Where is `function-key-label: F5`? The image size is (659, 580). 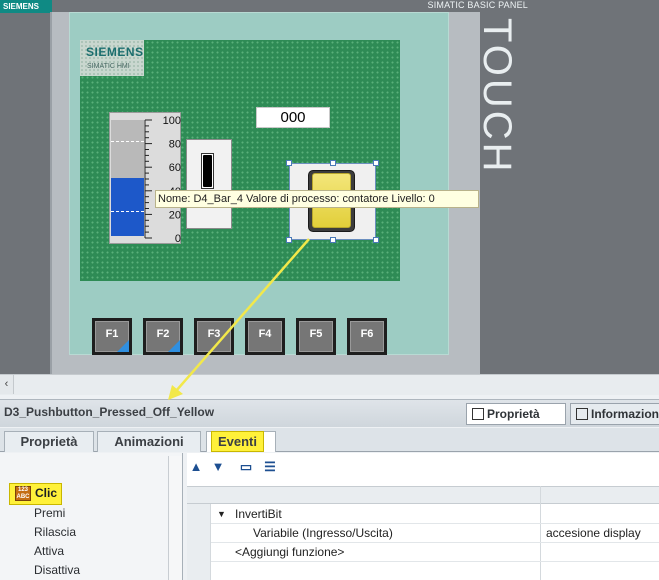 function-key-label: F5 is located at coordinates (316, 336).